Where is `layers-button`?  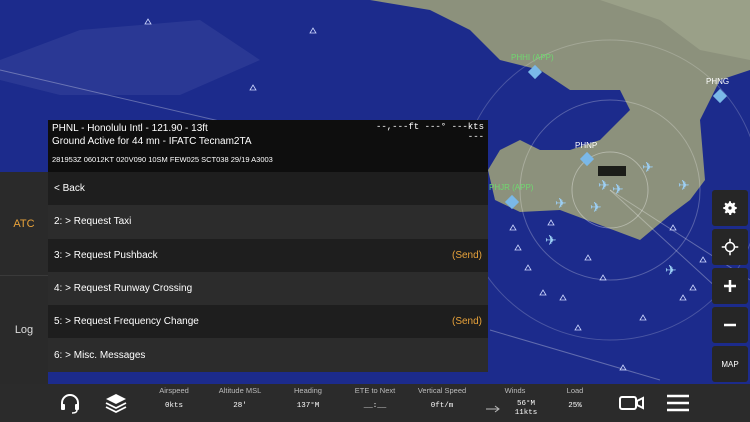
layers-button is located at coordinates (116, 403).